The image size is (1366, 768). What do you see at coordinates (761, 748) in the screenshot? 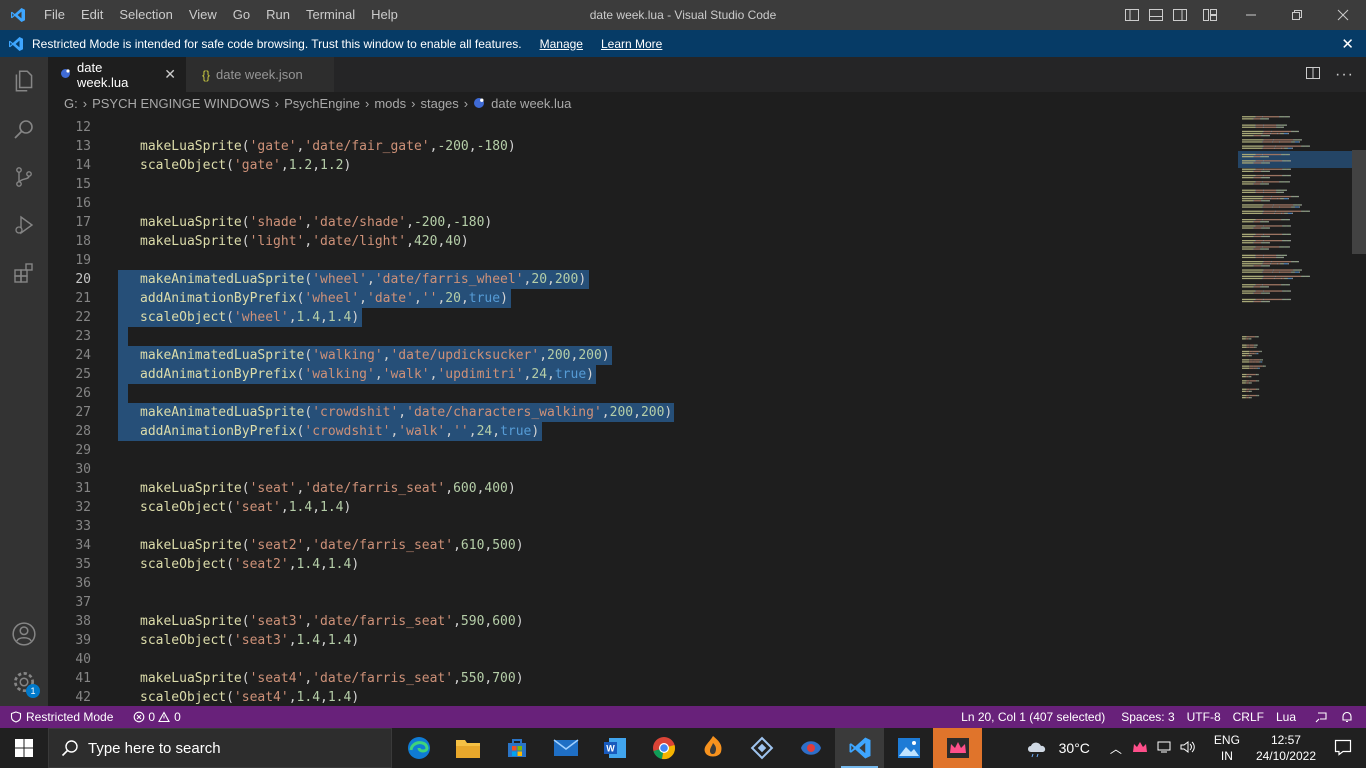
I see `app-diamond-icon` at bounding box center [761, 748].